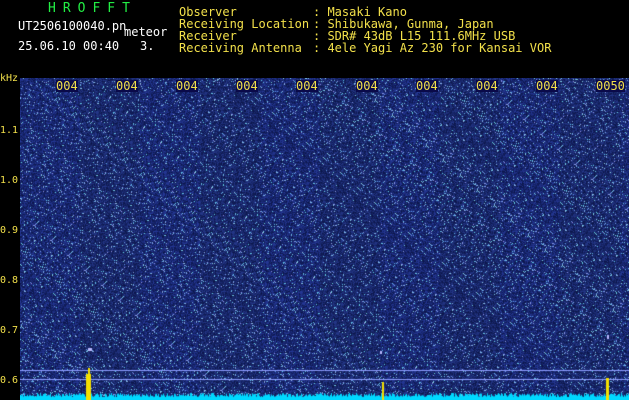  Describe the element at coordinates (92, 8) in the screenshot. I see `app-logo: HROFFT` at that location.